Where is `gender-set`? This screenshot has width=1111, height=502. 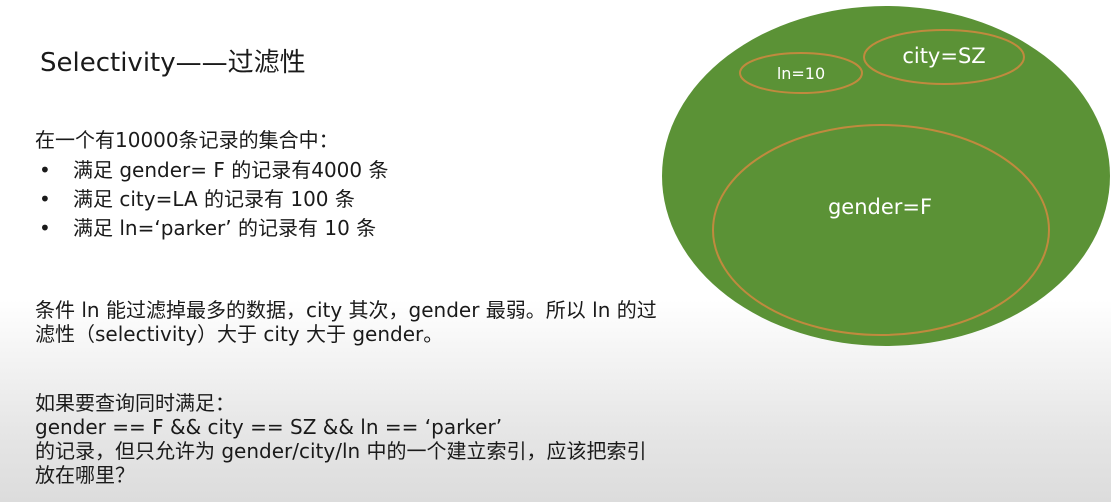
gender-set is located at coordinates (881, 230).